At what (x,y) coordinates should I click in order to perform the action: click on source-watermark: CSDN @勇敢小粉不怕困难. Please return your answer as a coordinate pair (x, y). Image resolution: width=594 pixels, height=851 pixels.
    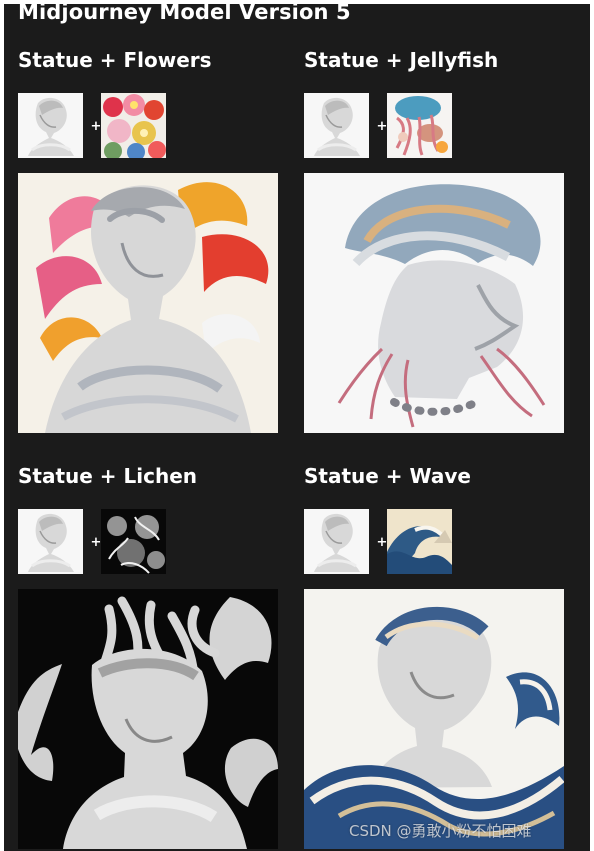
    Looking at the image, I should click on (440, 831).